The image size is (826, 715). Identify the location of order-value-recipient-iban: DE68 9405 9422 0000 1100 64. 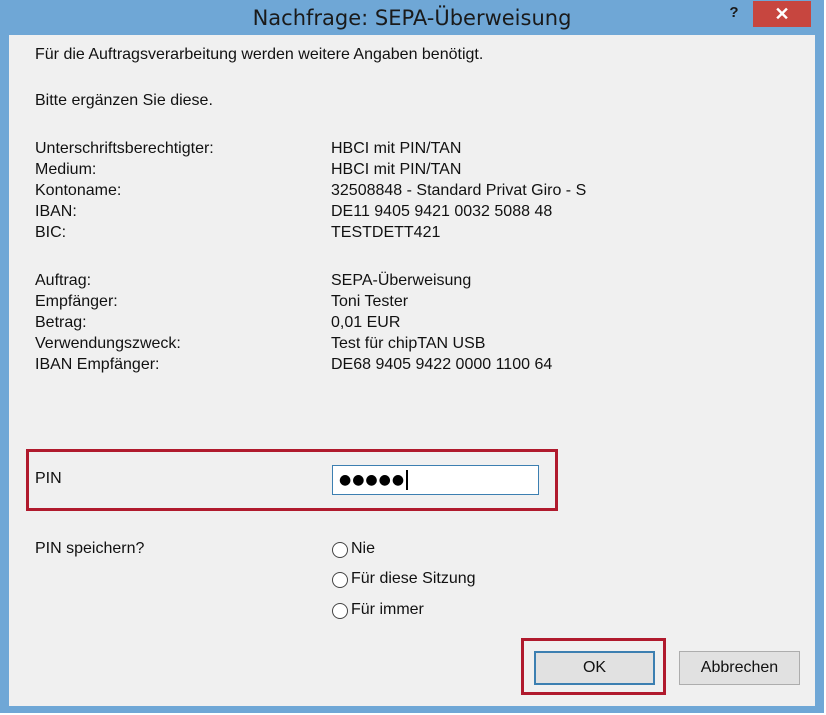
(442, 364).